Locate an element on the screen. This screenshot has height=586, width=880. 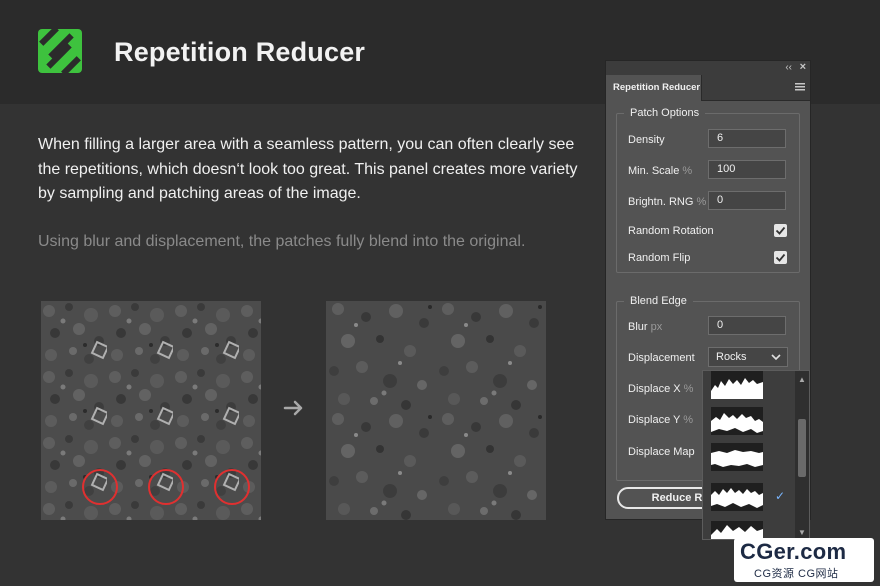
random-rotation-checkbox is located at coordinates (780, 230).